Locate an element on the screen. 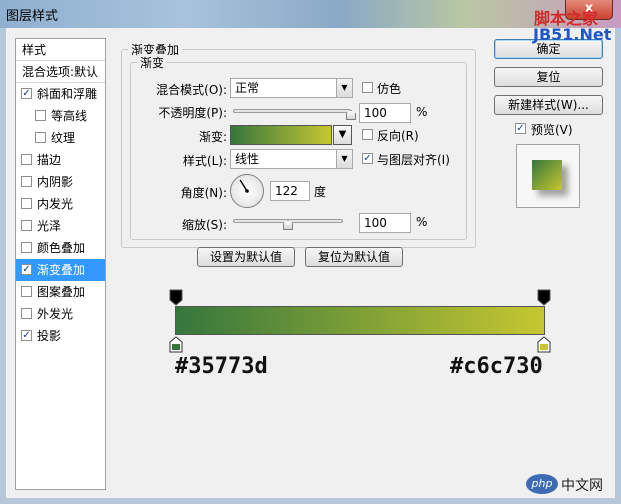  make-default-button: 设置为默认值 is located at coordinates (246, 257).